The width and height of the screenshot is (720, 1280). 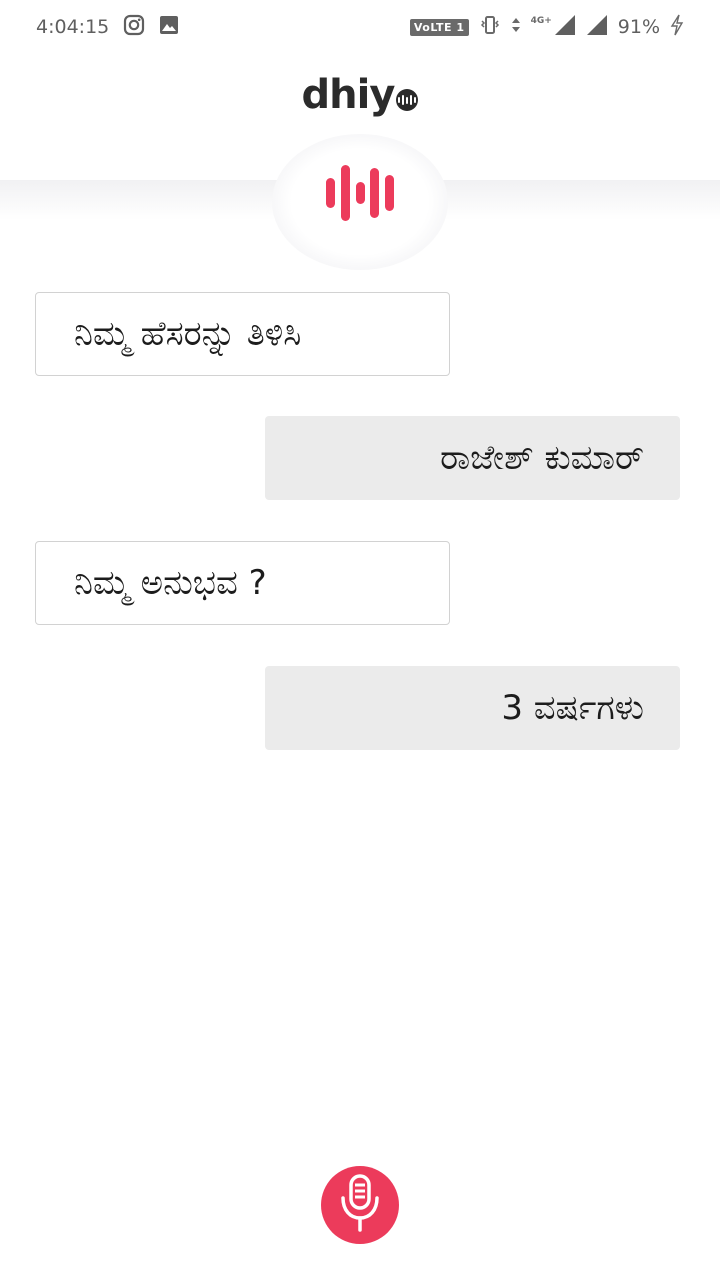 What do you see at coordinates (360, 193) in the screenshot?
I see `waveform-icon` at bounding box center [360, 193].